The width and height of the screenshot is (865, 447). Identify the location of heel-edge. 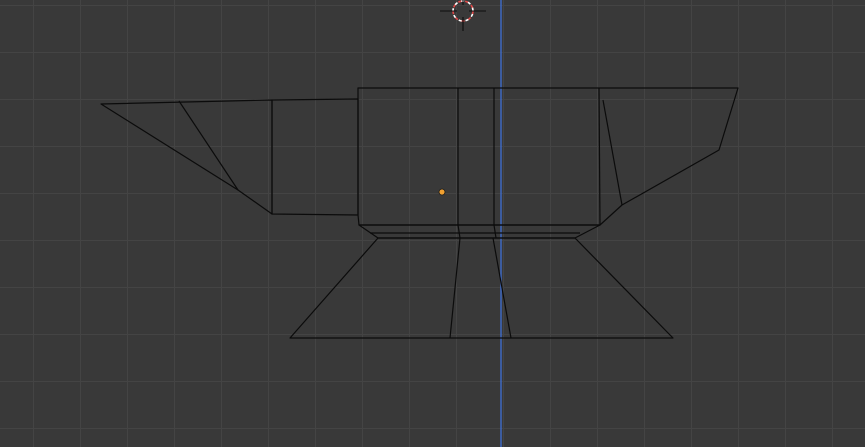
(612, 152).